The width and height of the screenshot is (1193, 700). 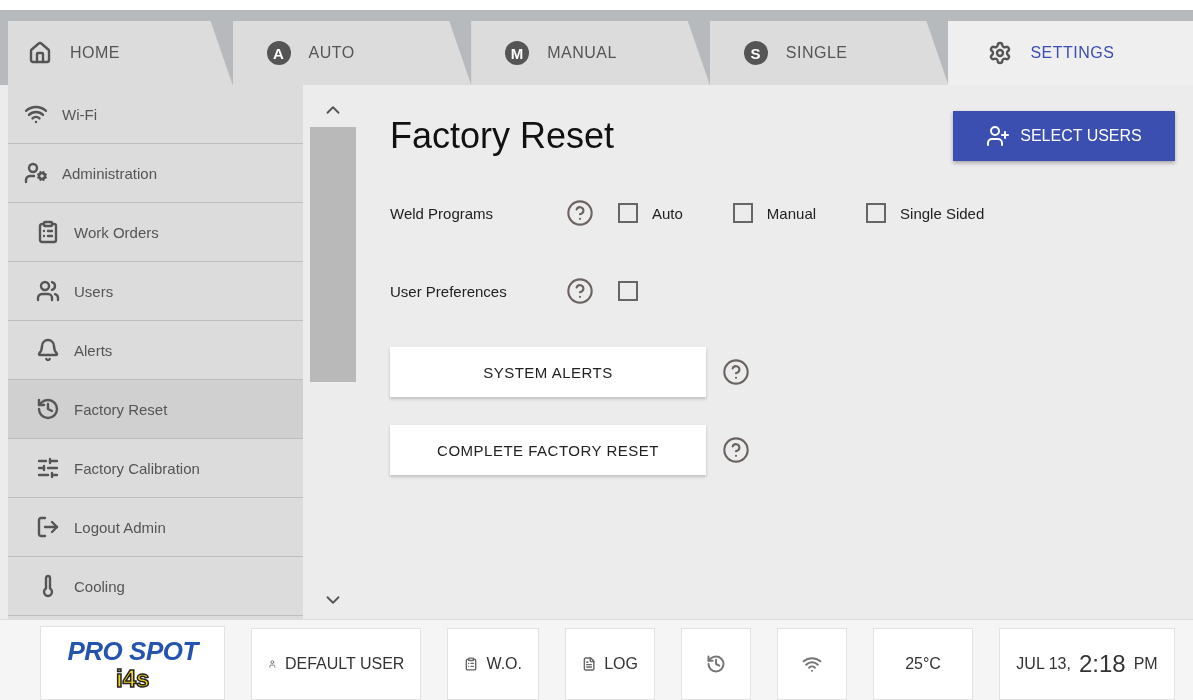 What do you see at coordinates (449, 291) in the screenshot?
I see `option-label: User Preferences` at bounding box center [449, 291].